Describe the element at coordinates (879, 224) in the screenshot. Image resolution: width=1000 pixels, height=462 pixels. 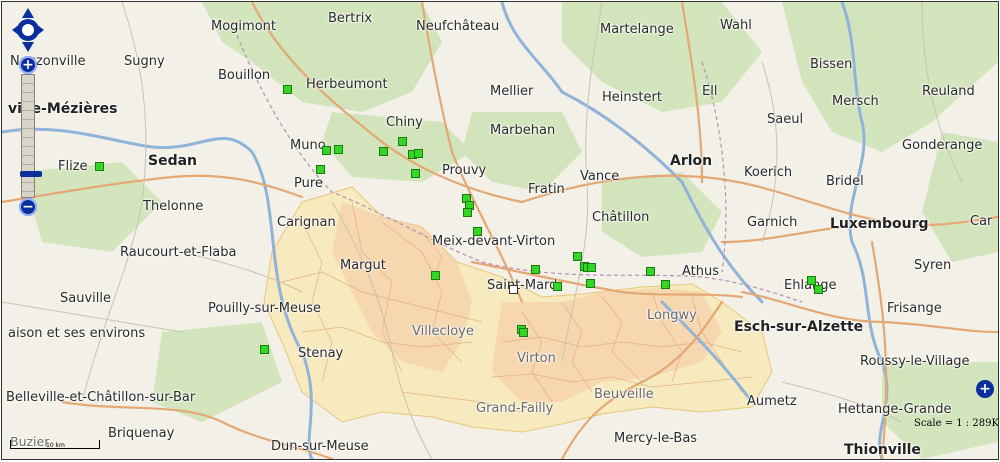
I see `place-label: Luxembourg` at that location.